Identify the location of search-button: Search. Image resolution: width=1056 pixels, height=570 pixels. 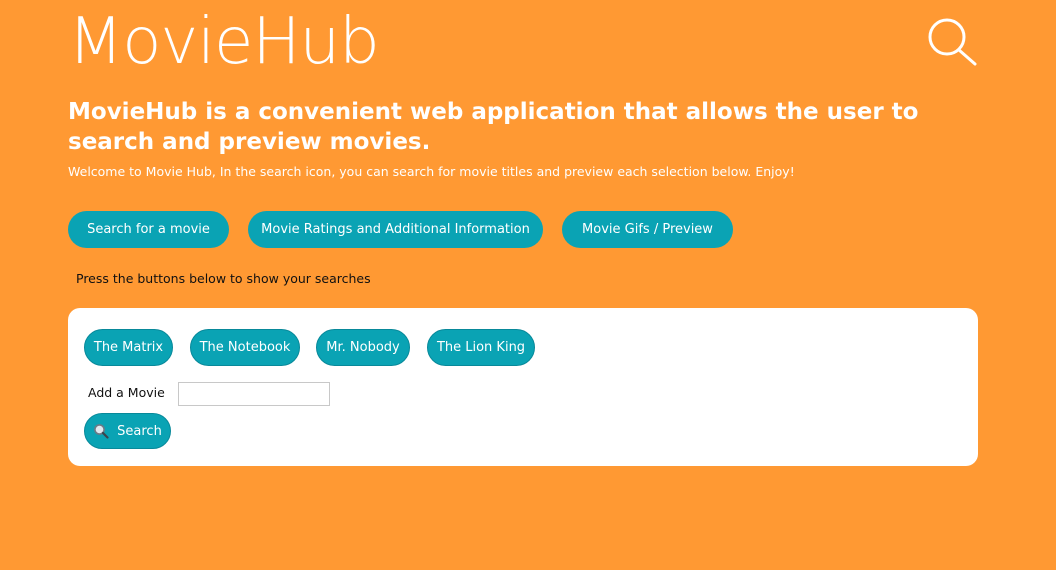
(127, 431).